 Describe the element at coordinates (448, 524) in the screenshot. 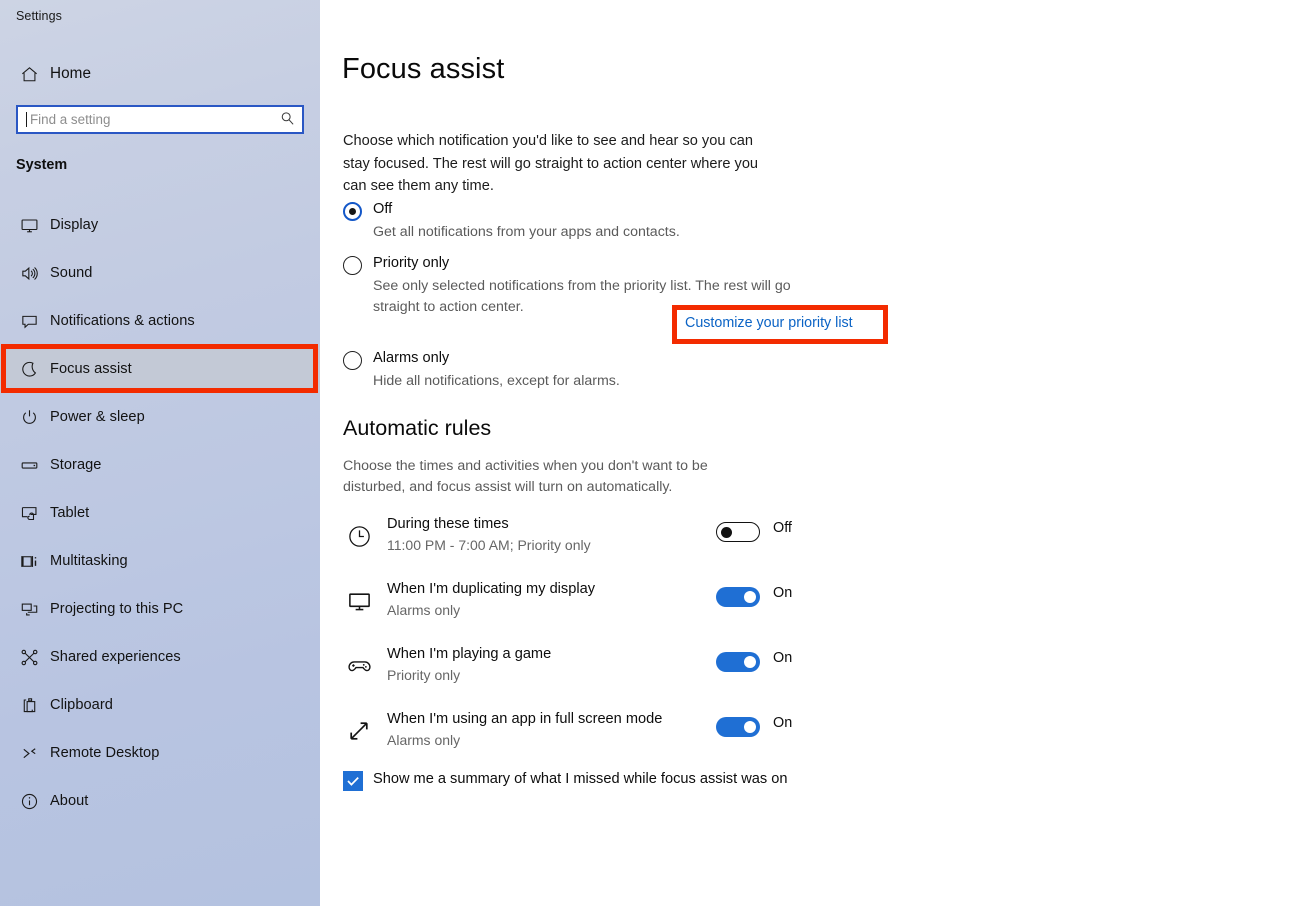

I see `rule-title: During these times` at that location.